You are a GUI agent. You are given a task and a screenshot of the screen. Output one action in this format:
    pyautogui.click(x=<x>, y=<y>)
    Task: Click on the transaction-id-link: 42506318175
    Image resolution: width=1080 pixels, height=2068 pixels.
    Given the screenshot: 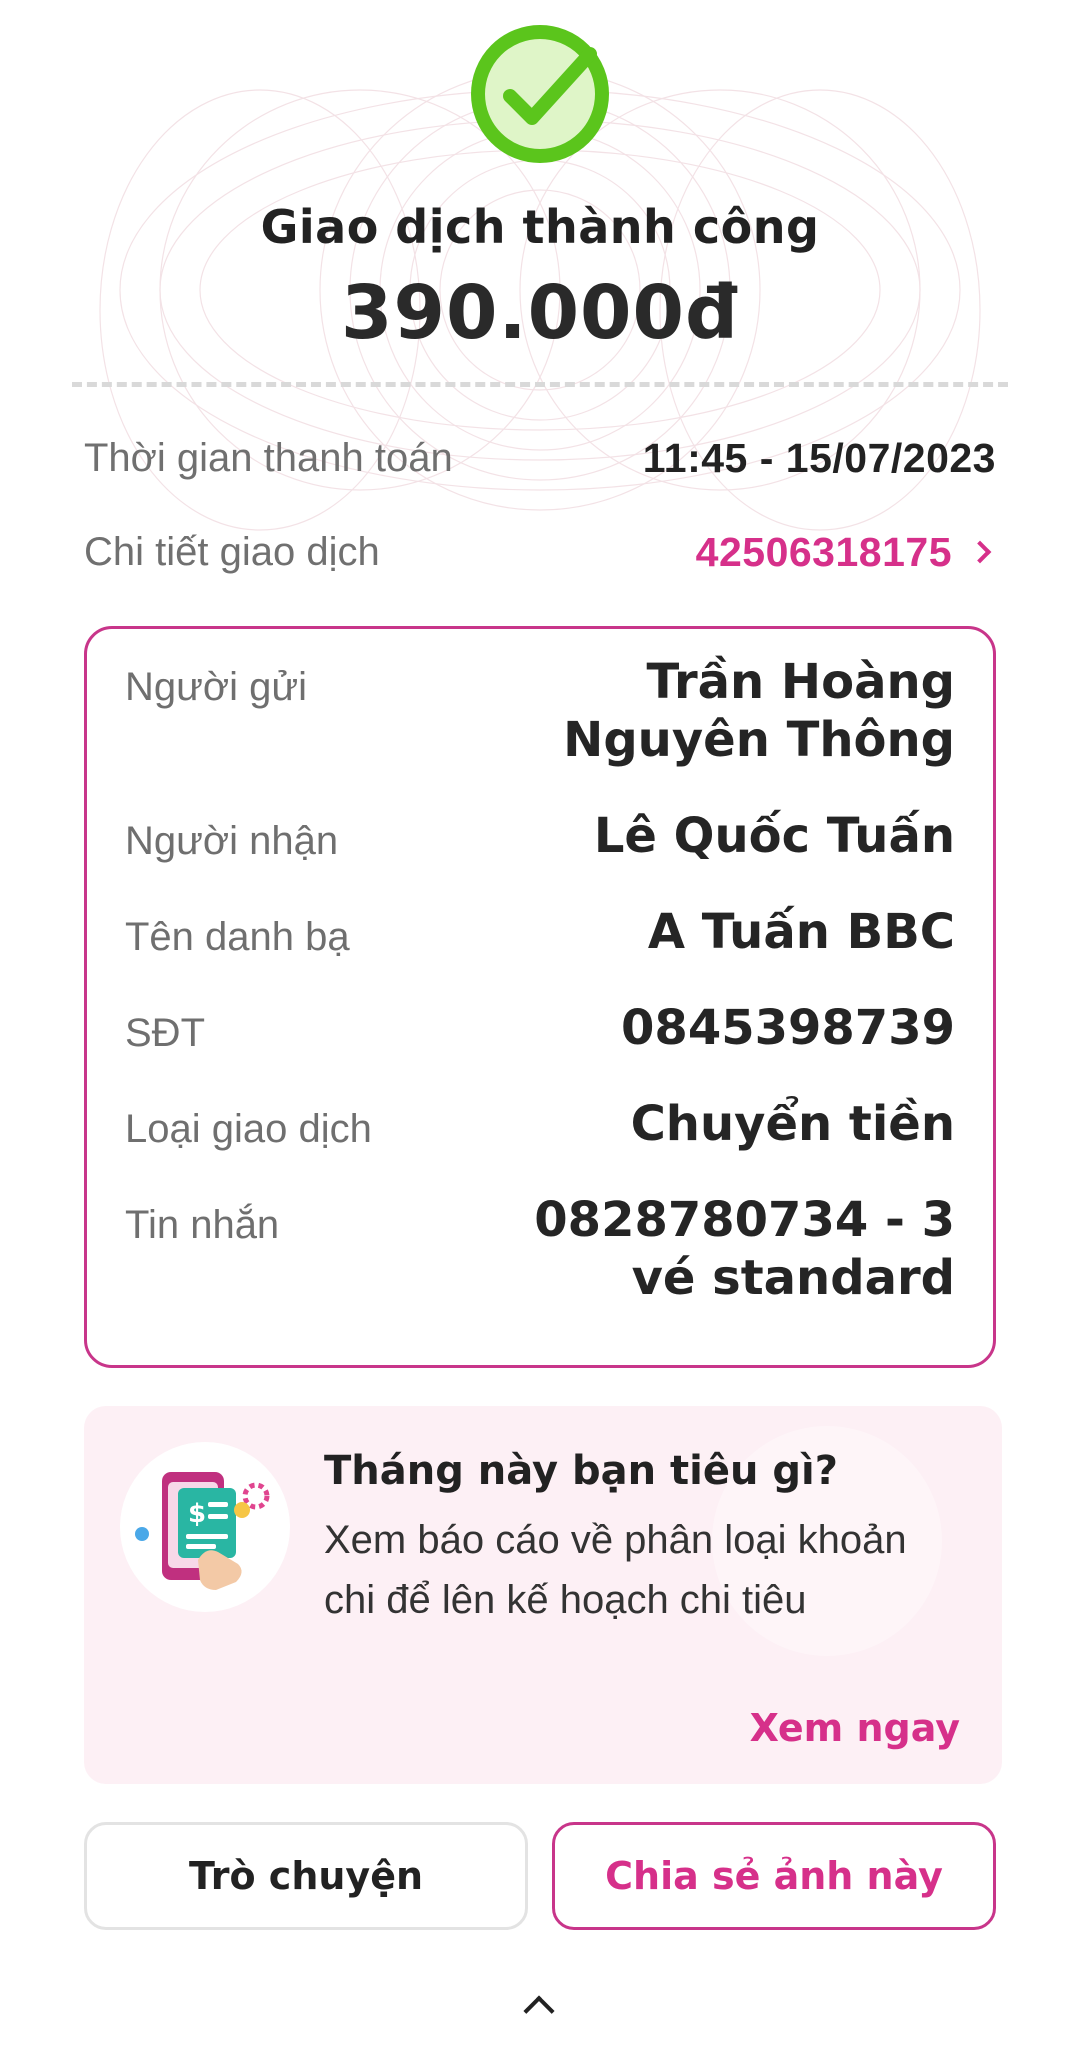 What is the action you would take?
    pyautogui.click(x=846, y=552)
    